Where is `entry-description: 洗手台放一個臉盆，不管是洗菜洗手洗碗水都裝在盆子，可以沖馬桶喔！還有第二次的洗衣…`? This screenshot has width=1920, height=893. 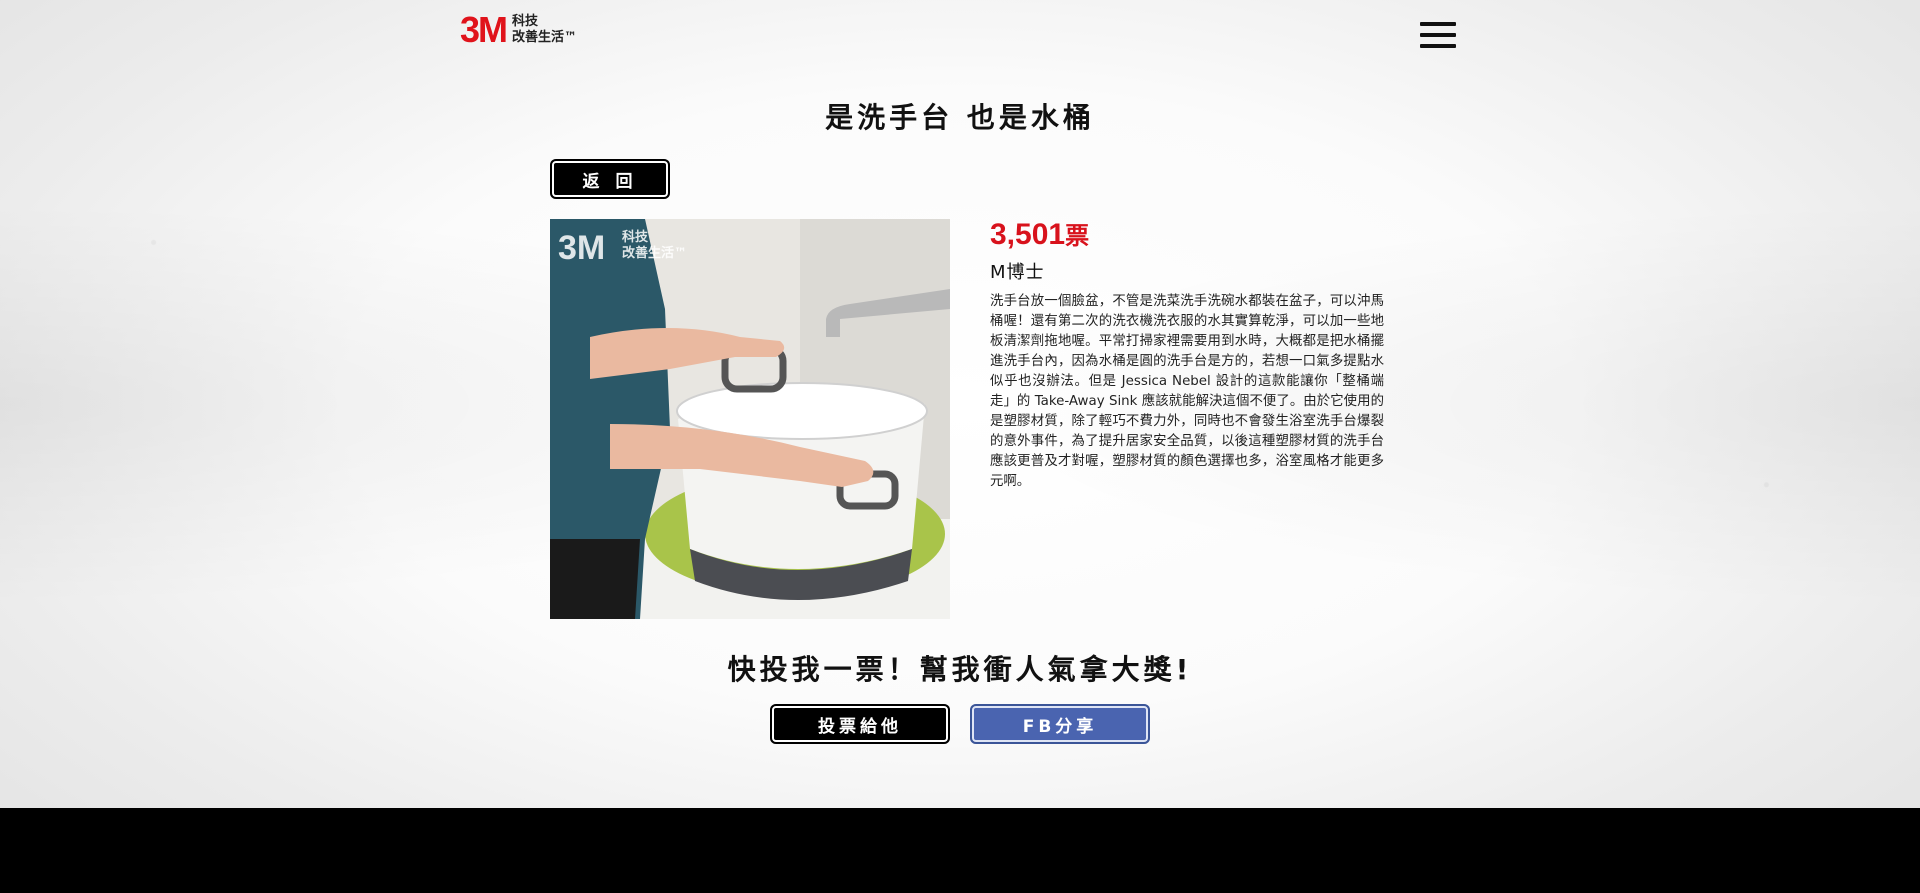 entry-description: 洗手台放一個臉盆，不管是洗菜洗手洗碗水都裝在盆子，可以沖馬桶喔！還有第二次的洗衣… is located at coordinates (1187, 391).